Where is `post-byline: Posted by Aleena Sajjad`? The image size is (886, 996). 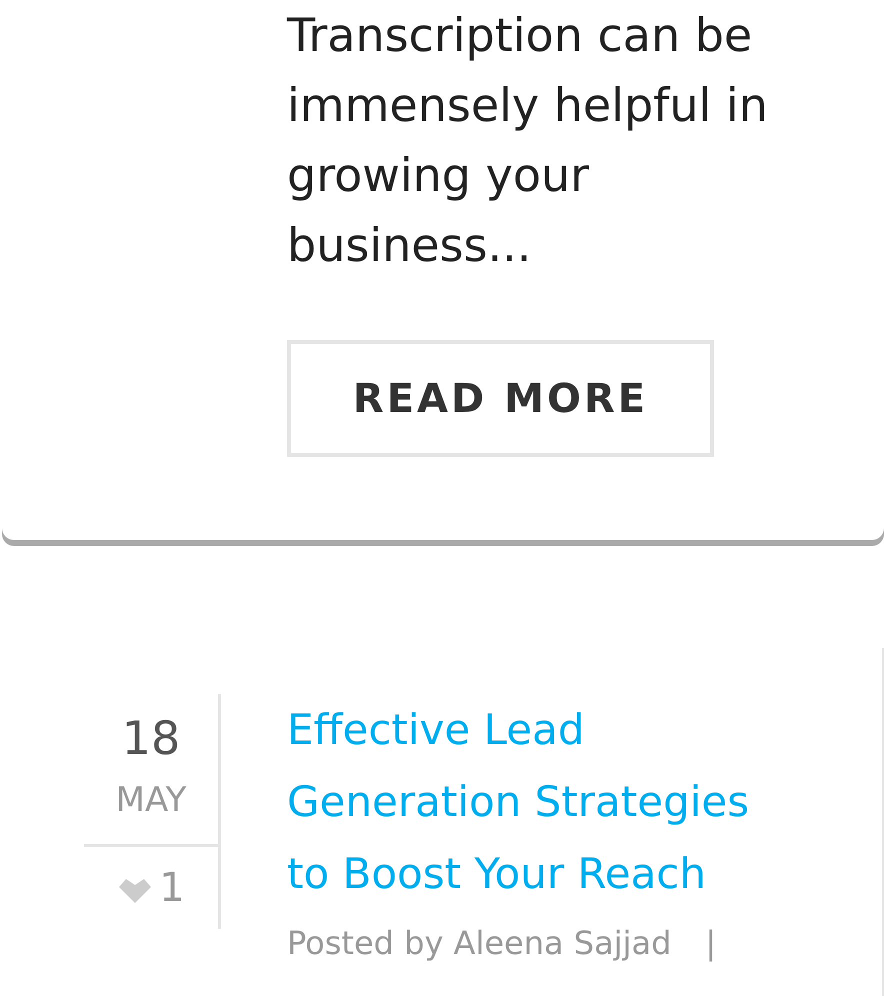 post-byline: Posted by Aleena Sajjad is located at coordinates (479, 943).